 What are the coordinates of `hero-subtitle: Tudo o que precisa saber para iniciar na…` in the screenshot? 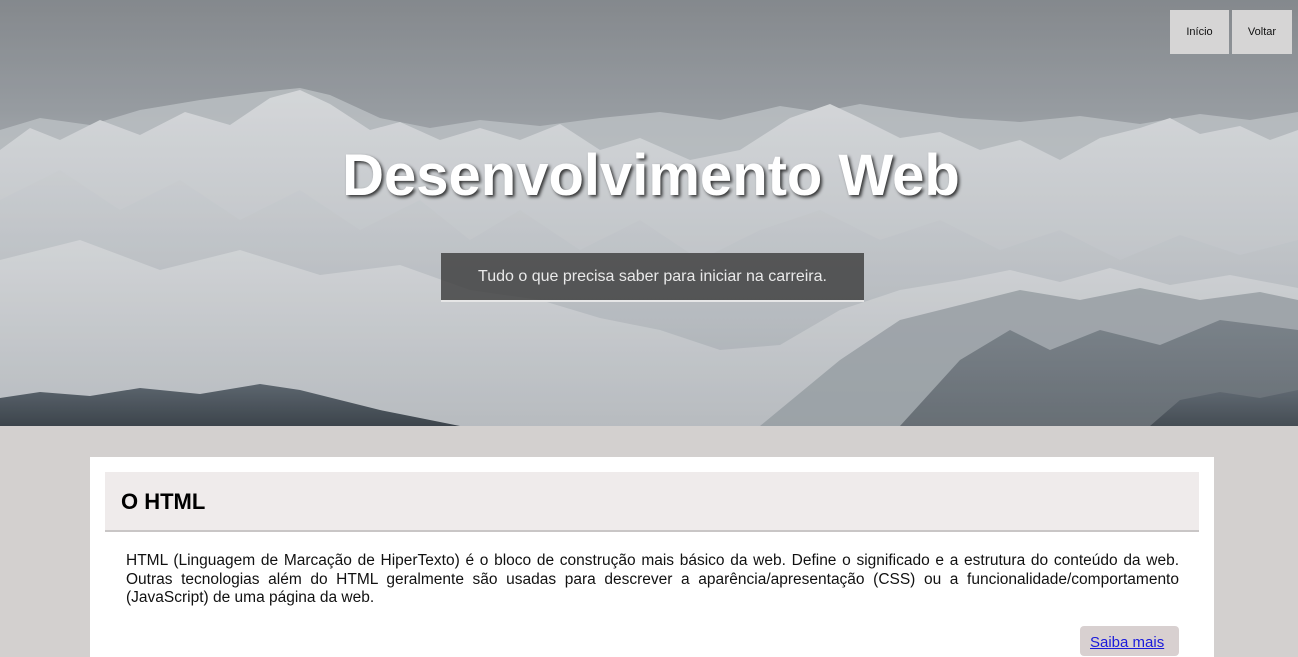 It's located at (652, 277).